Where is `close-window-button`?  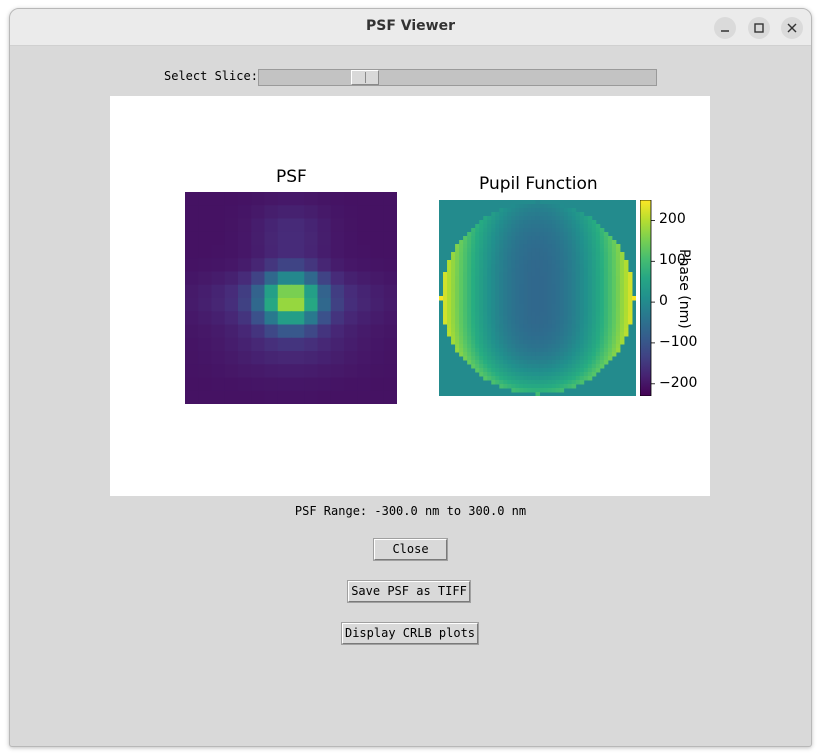
close-window-button is located at coordinates (792, 28).